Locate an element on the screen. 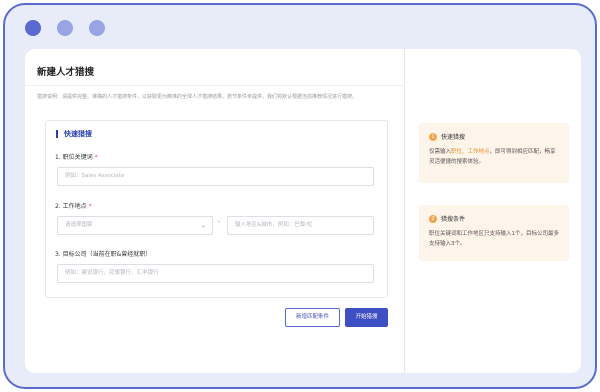 The height and width of the screenshot is (392, 600). window-dot-minimize is located at coordinates (65, 28).